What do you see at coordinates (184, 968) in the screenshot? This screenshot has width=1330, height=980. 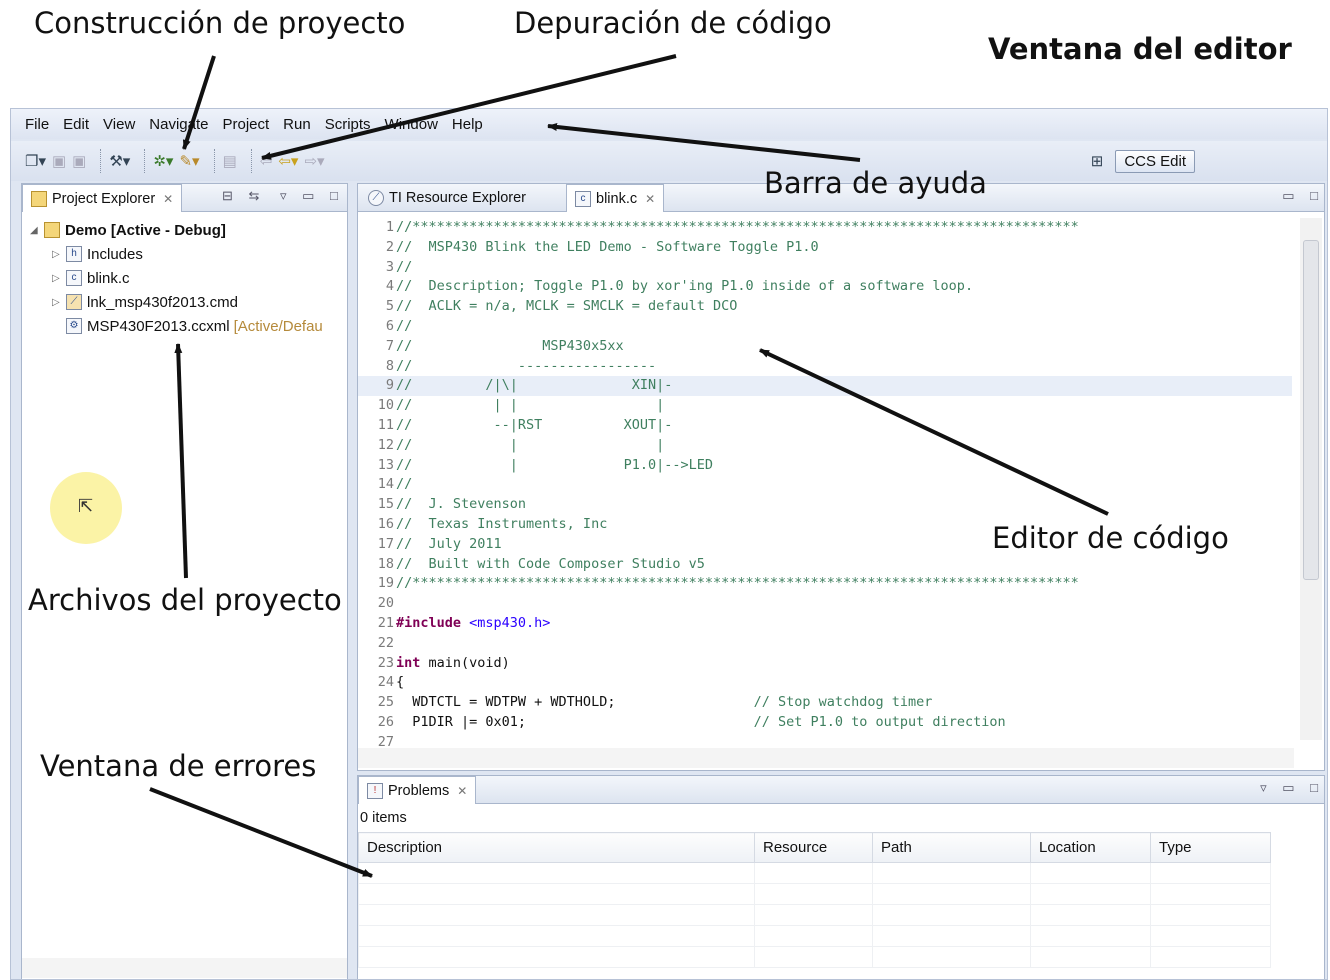 I see `explorer-horizontal-scrollbar` at bounding box center [184, 968].